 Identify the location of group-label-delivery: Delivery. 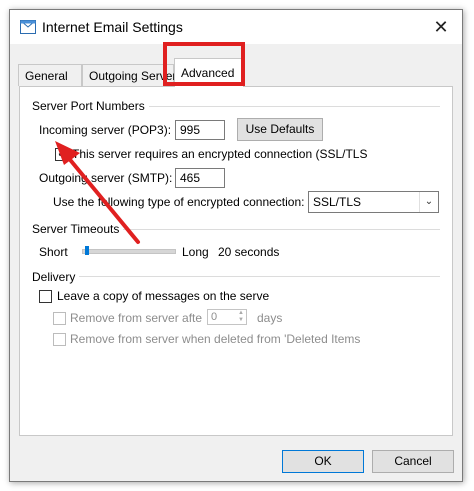
(56, 277).